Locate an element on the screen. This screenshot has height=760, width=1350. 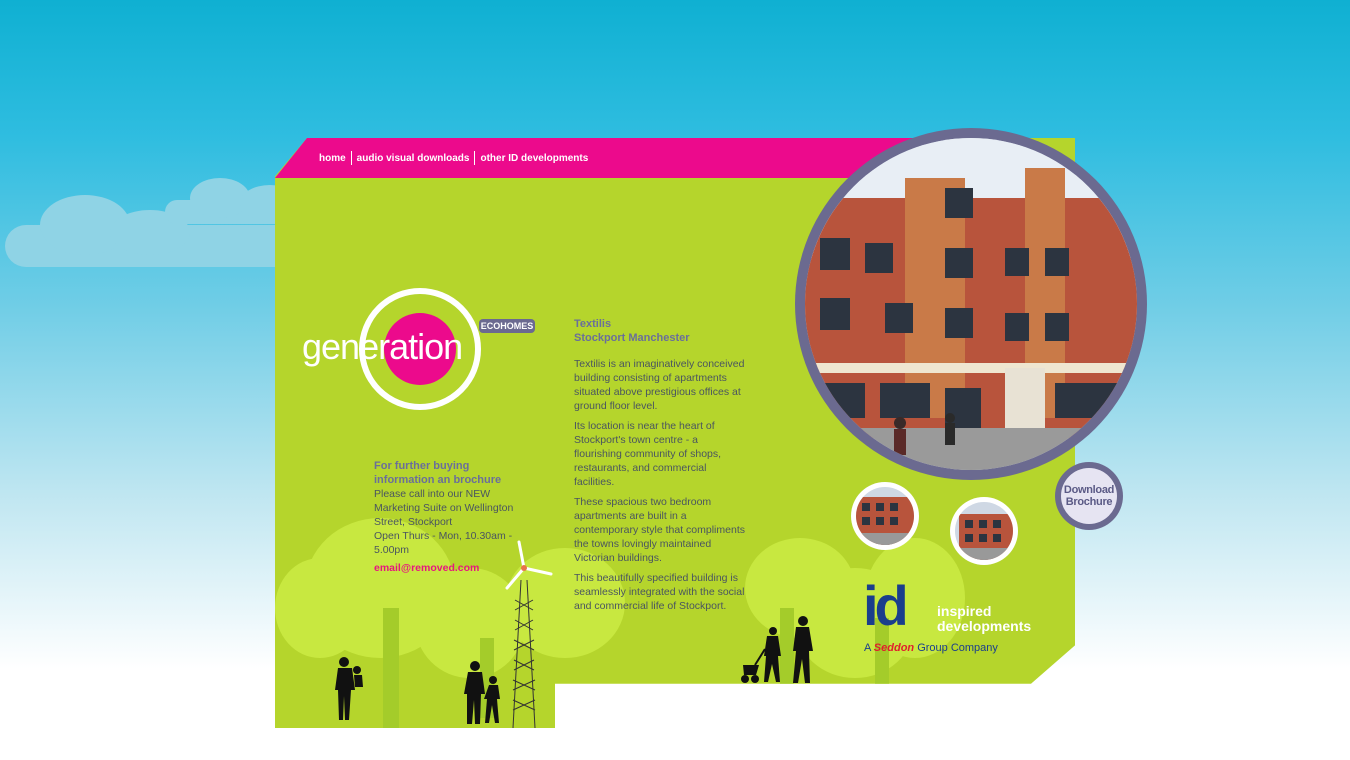
generation-wordmark: generation is located at coordinates (382, 346).